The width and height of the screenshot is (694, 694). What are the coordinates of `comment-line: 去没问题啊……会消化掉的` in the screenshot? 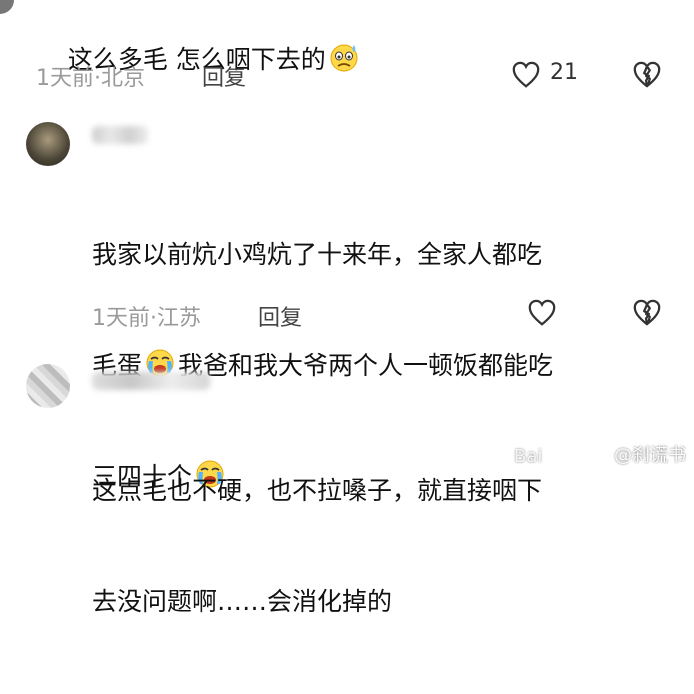 It's located at (242, 601).